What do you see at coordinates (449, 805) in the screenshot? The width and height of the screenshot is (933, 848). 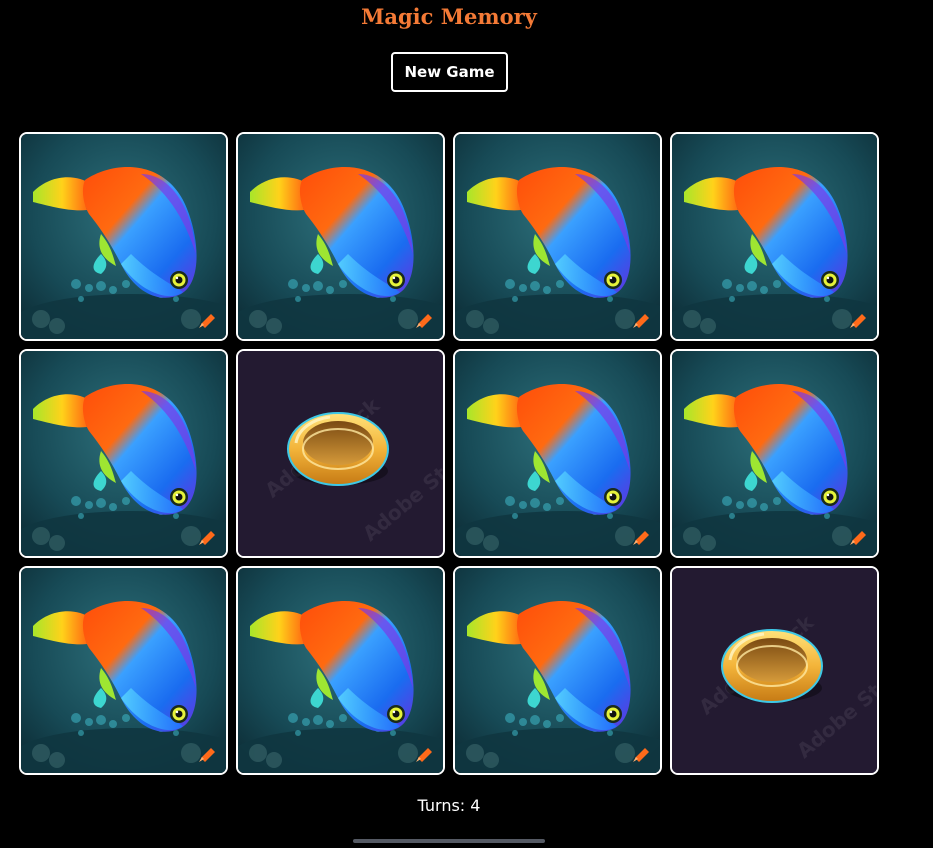 I see `turns-counter: Turns: 4` at bounding box center [449, 805].